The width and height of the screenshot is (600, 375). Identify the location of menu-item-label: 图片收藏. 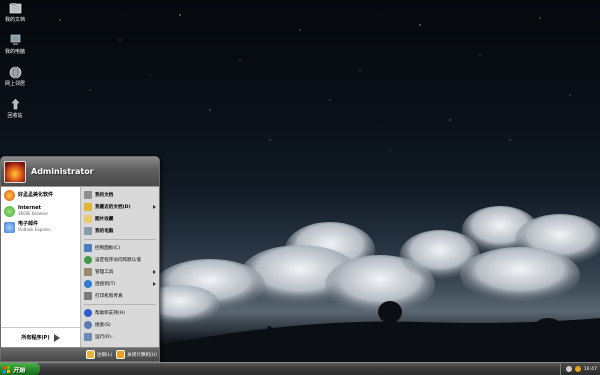
(104, 219).